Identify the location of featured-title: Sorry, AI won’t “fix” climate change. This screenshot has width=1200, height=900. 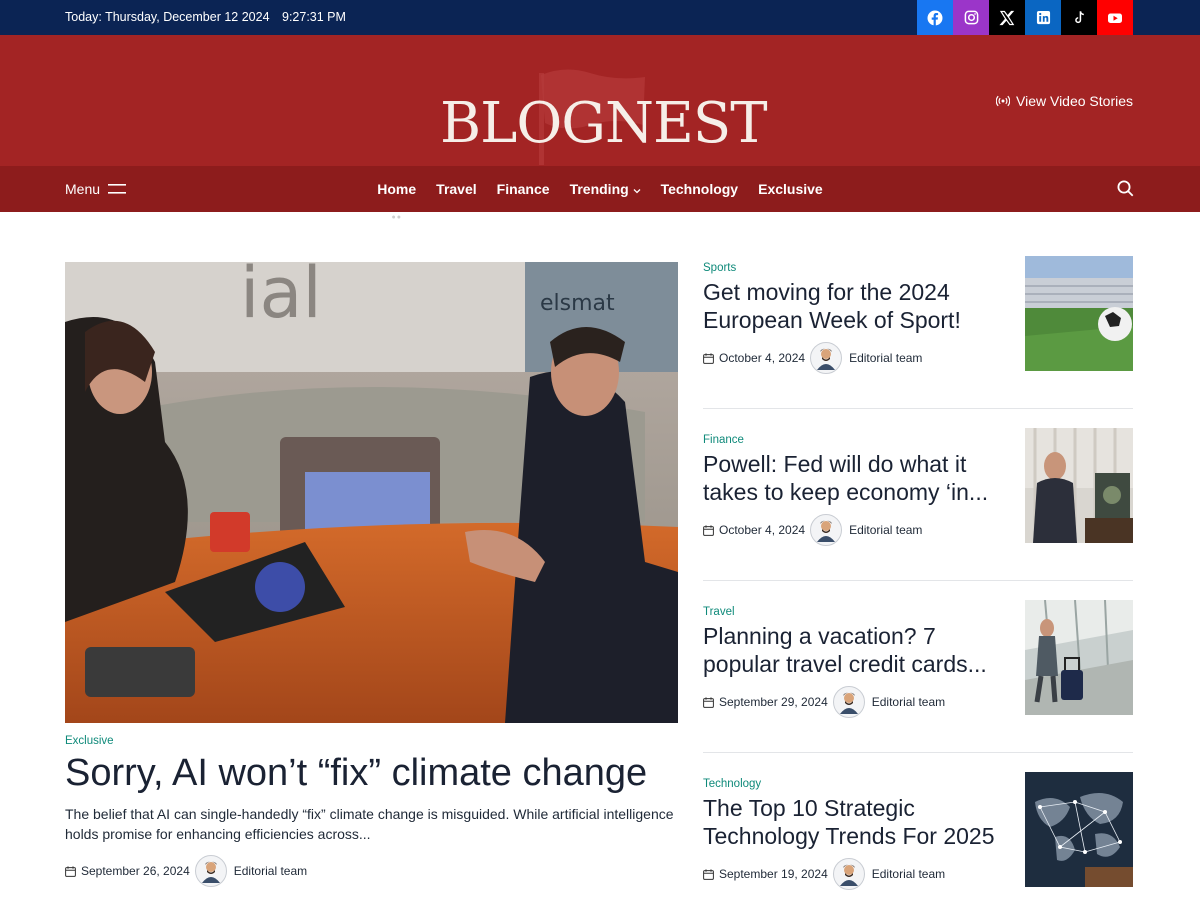
(356, 773).